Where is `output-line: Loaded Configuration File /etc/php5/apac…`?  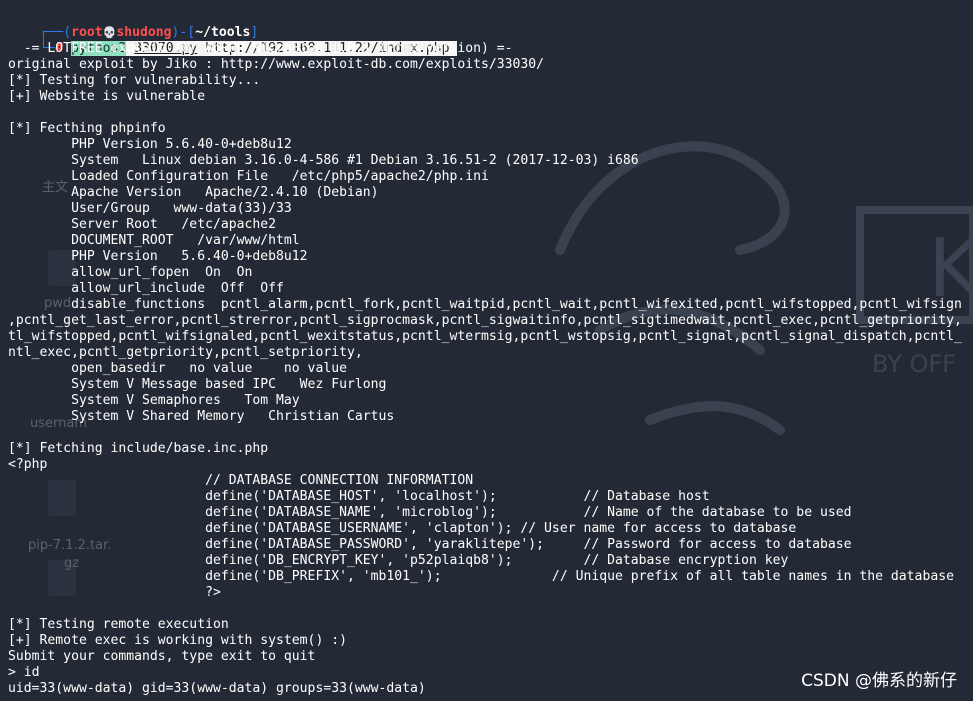 output-line: Loaded Configuration File /etc/php5/apac… is located at coordinates (248, 176).